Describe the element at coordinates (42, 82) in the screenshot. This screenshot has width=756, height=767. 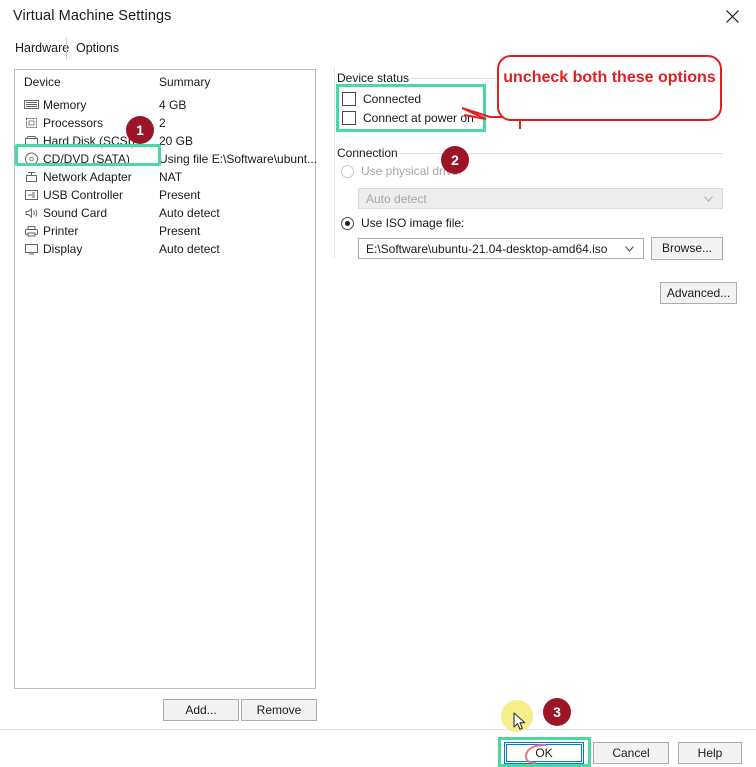
I see `column-header-device: Device` at that location.